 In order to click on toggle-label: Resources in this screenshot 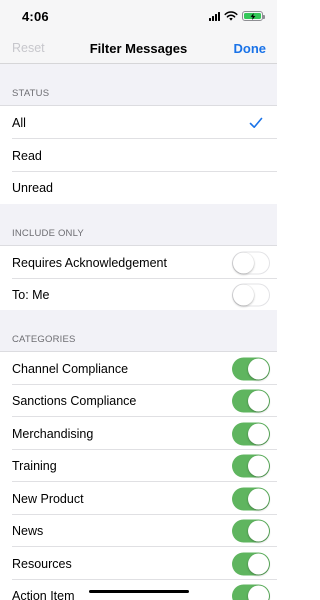, I will do `click(42, 563)`.